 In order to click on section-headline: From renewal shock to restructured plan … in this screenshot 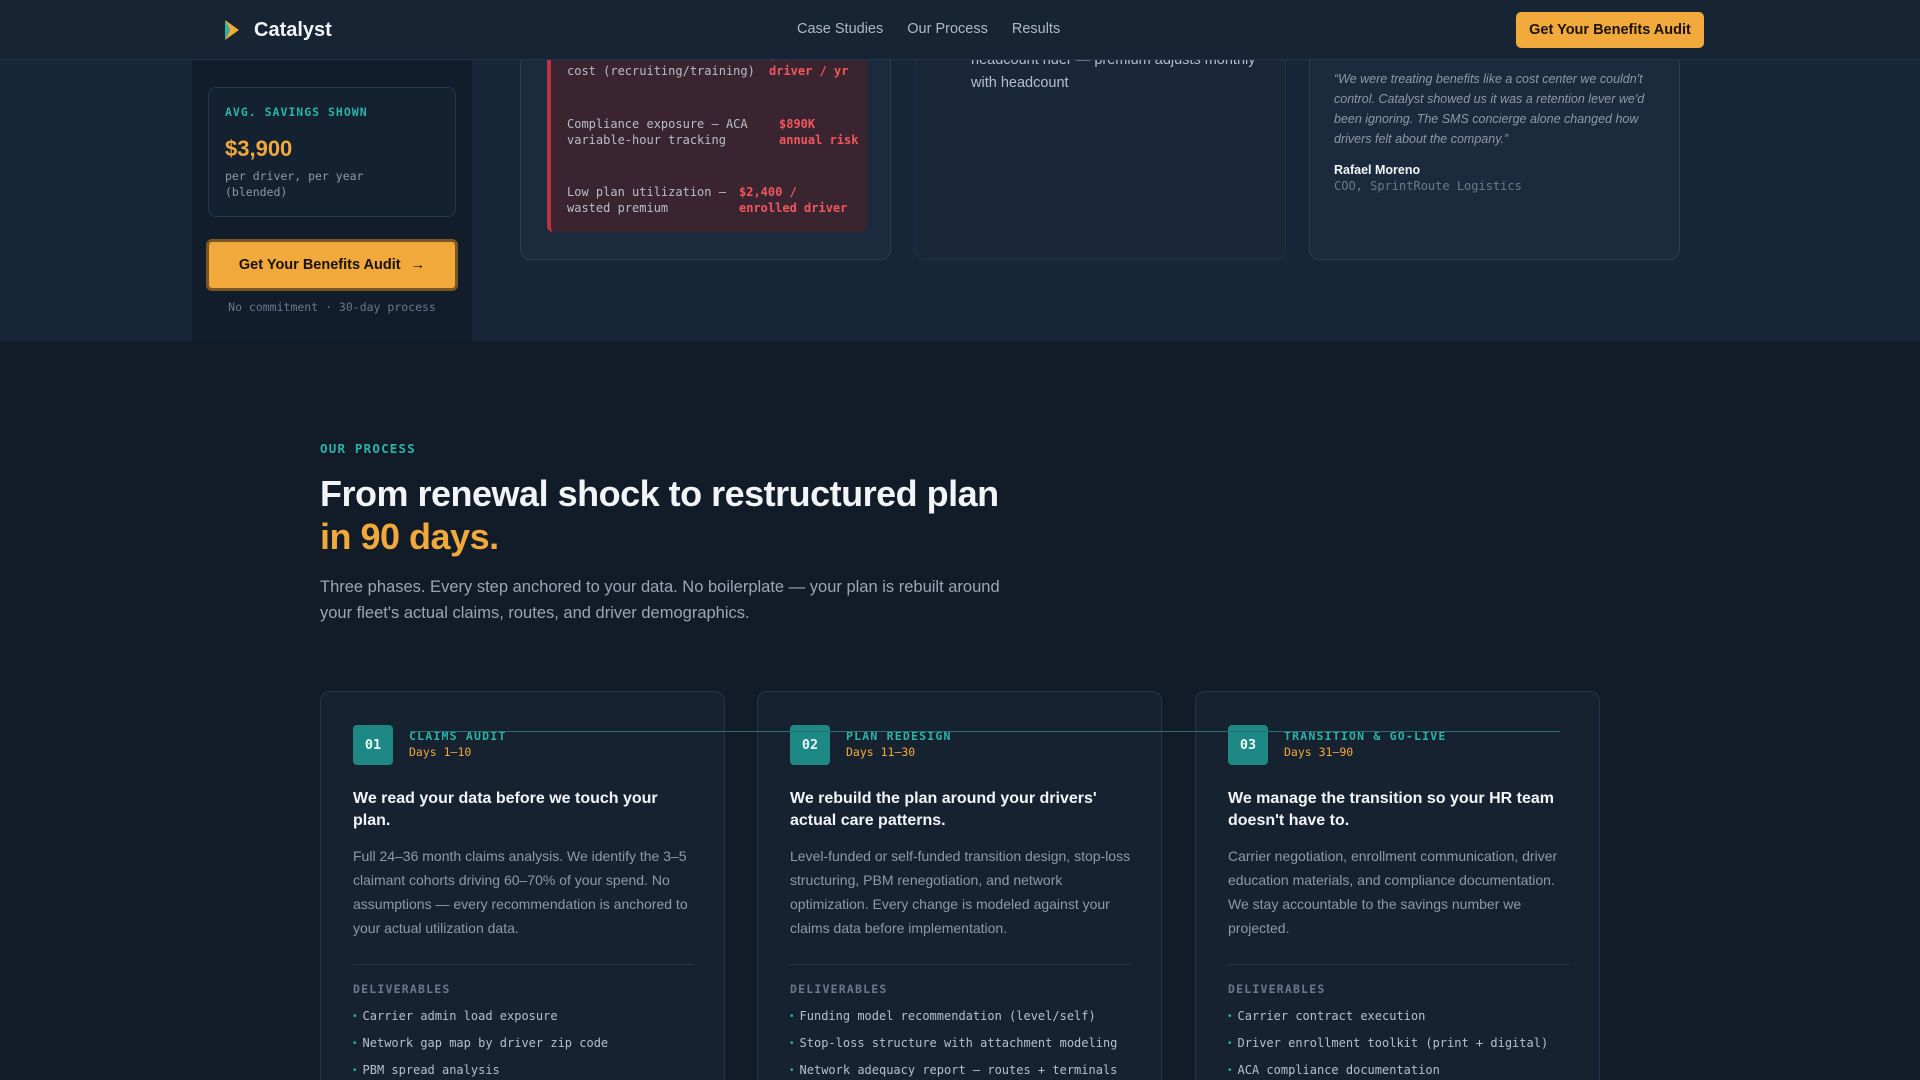, I will do `click(659, 515)`.